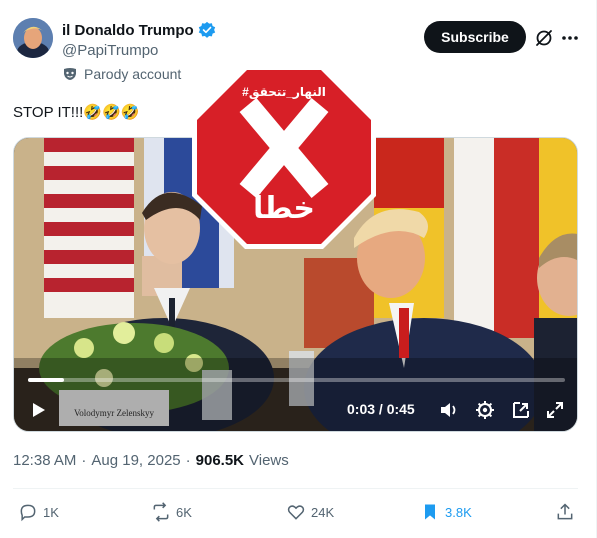 The height and width of the screenshot is (538, 597). I want to click on picture-in-picture-icon, so click(521, 410).